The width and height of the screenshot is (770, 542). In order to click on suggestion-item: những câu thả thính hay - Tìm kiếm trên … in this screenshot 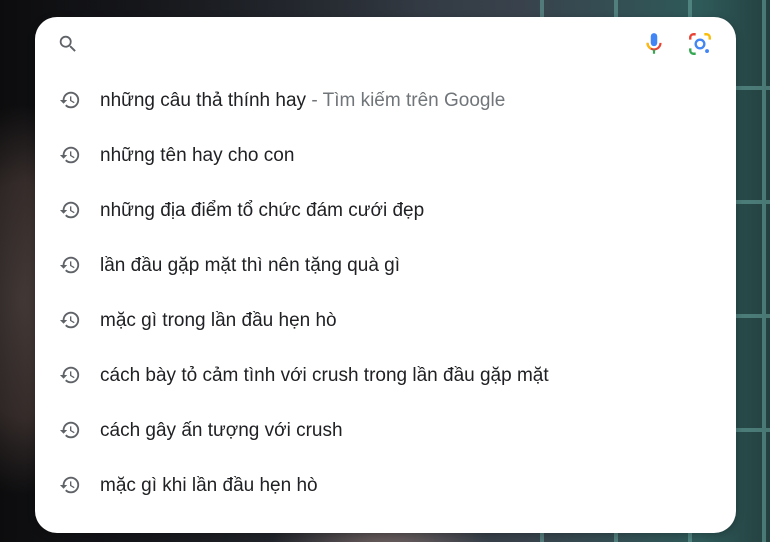, I will do `click(385, 100)`.